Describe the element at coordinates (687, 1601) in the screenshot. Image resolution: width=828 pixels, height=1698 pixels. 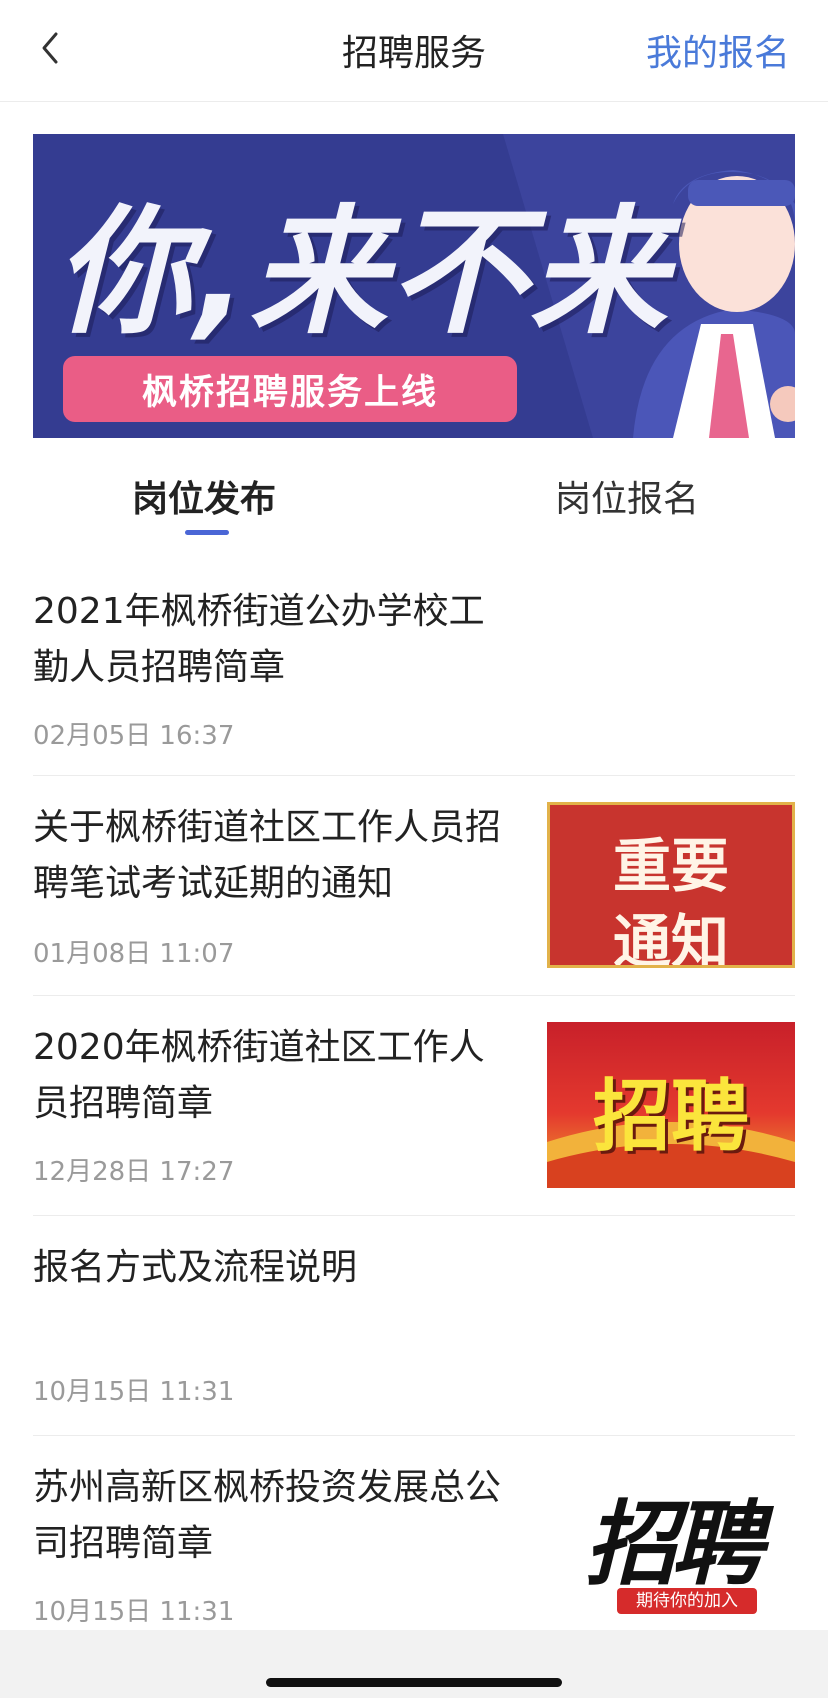
I see `thumbnail-subtitle: 期待你的加入` at that location.